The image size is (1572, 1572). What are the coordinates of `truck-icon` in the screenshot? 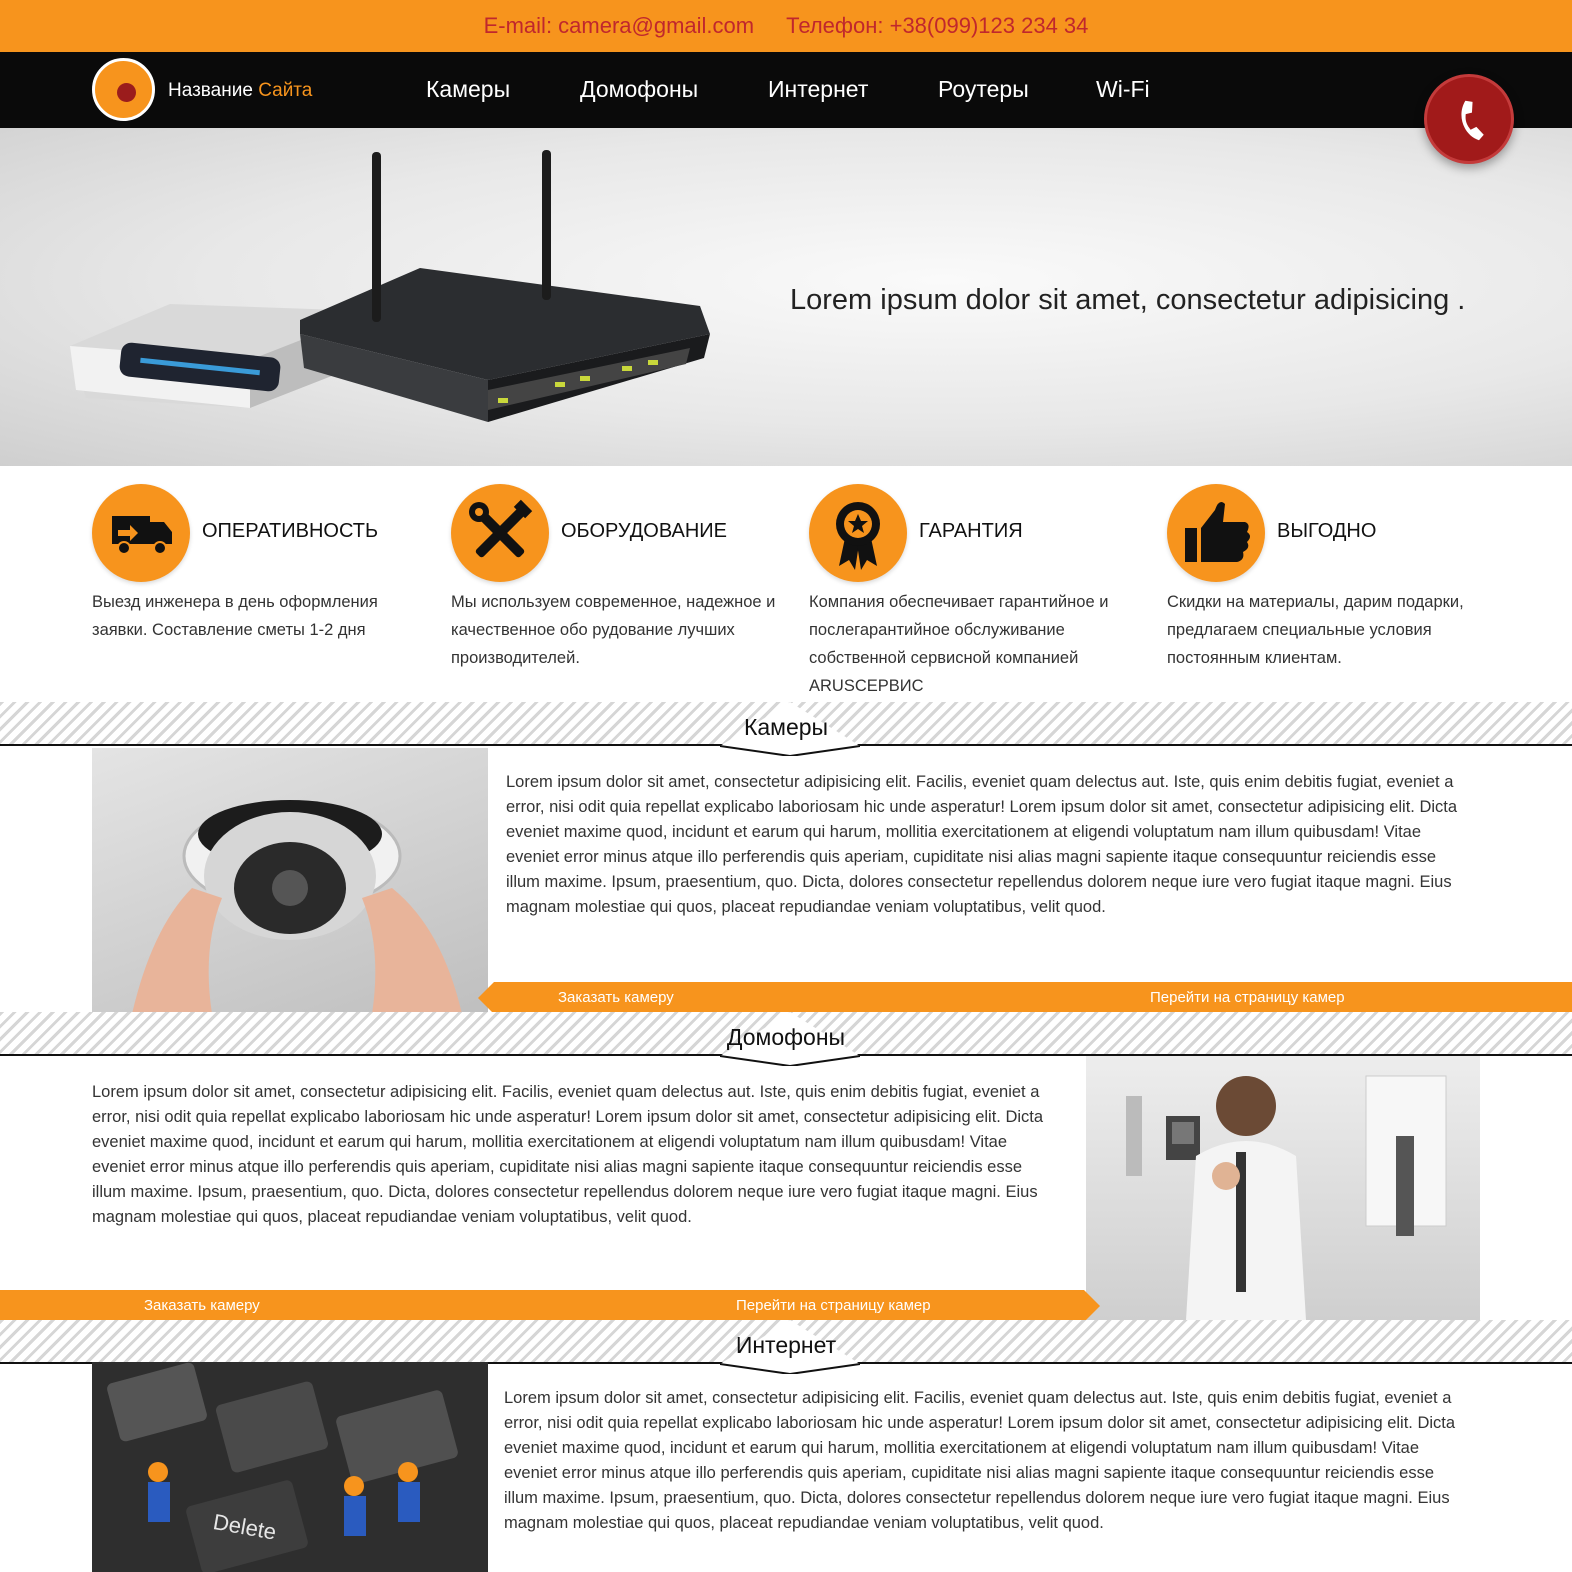 It's located at (141, 533).